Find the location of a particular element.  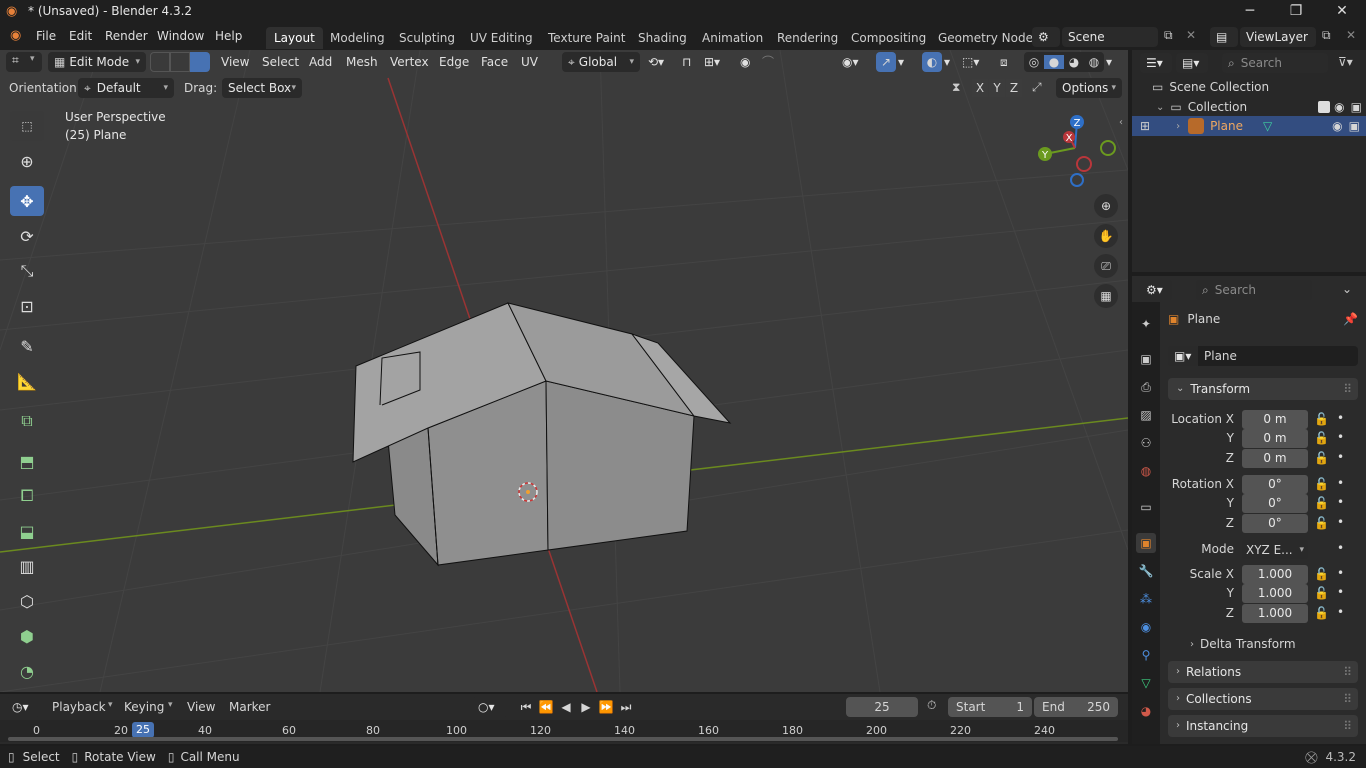

collections-panel-header: › Collections ⠿ is located at coordinates (1263, 699).